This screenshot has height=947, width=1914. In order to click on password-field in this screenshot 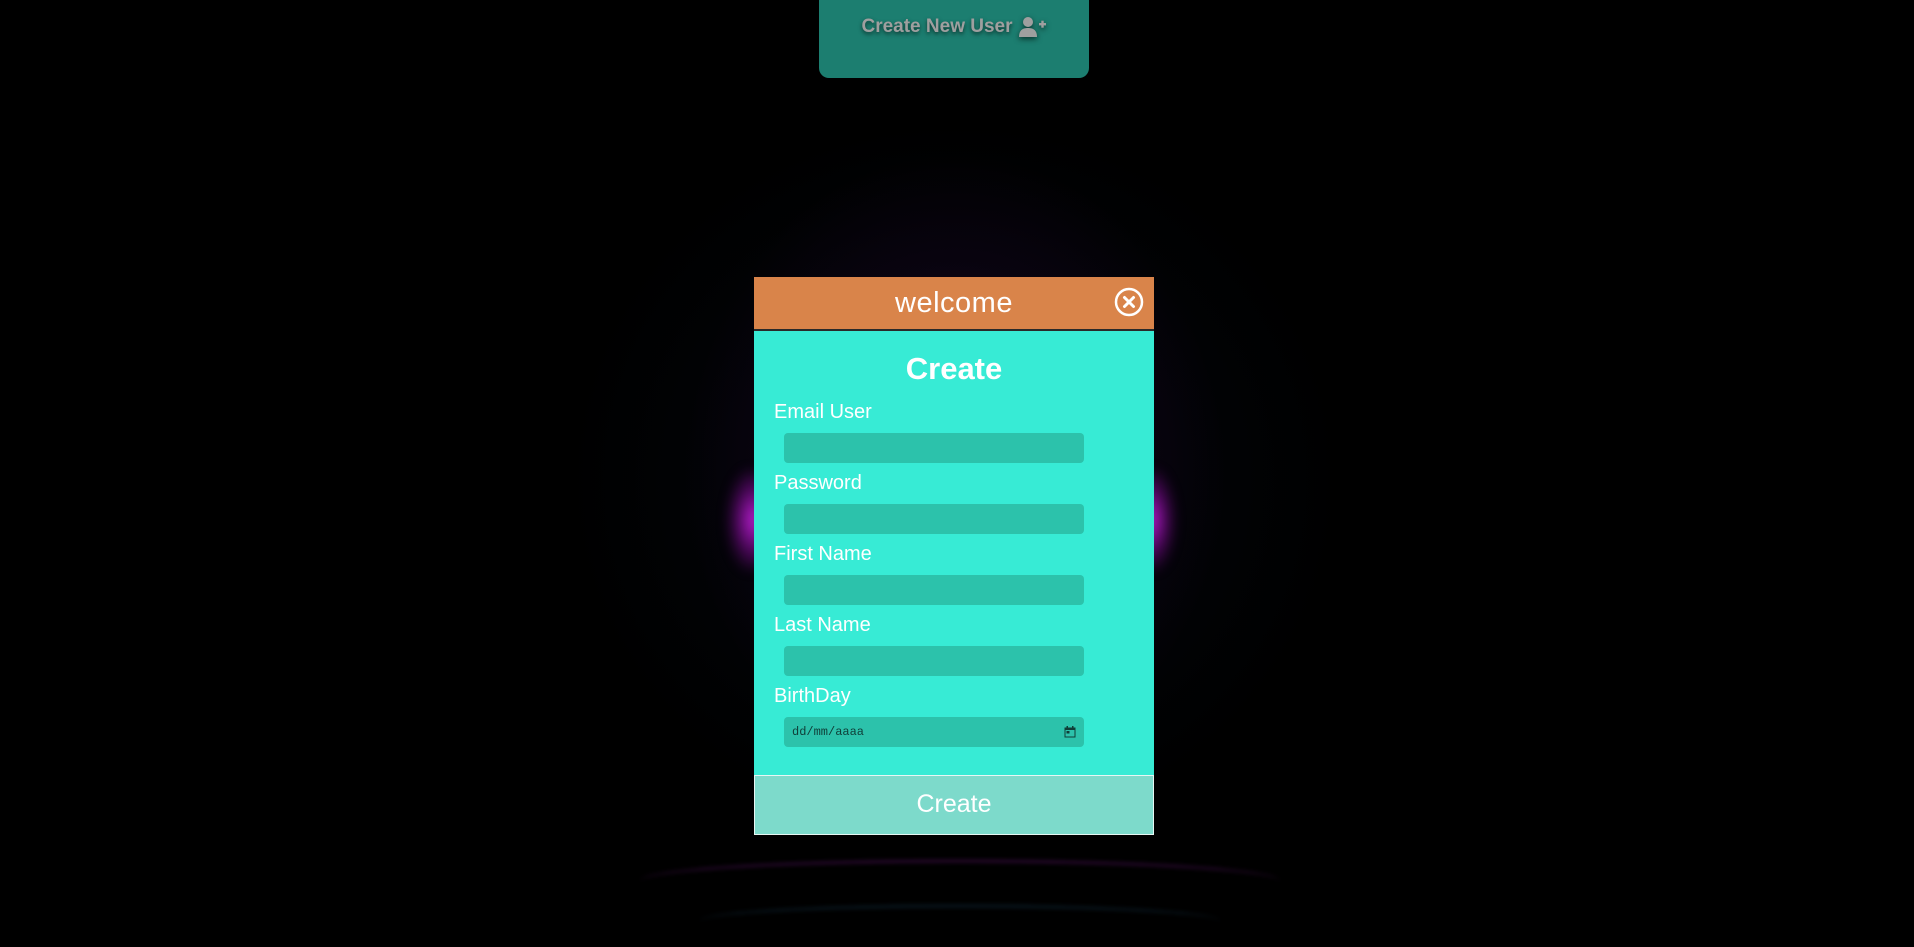, I will do `click(934, 519)`.